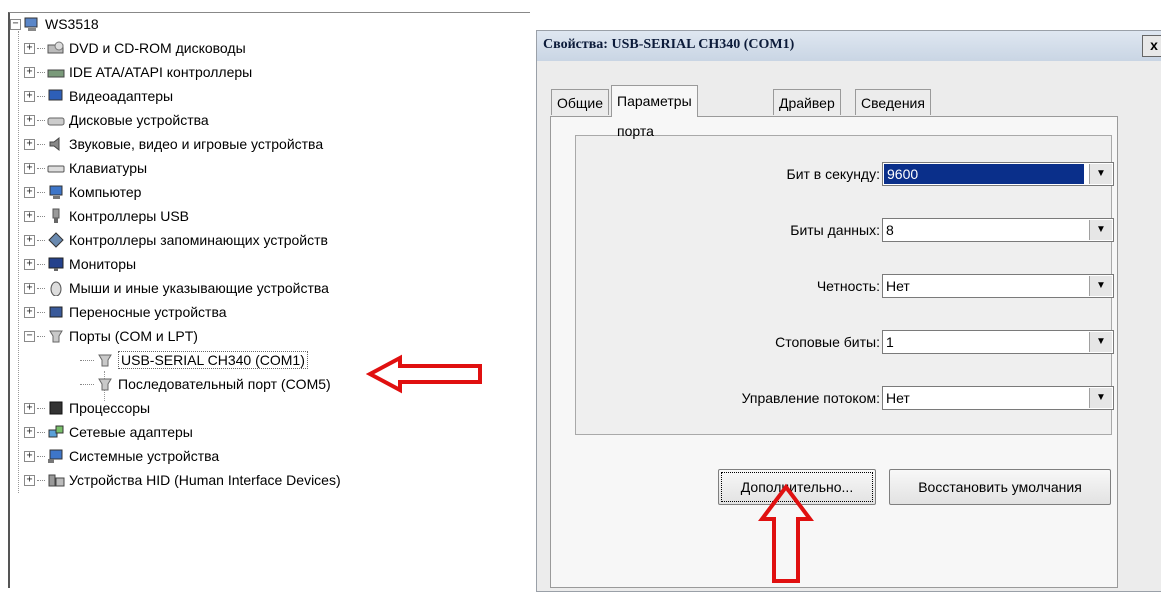 This screenshot has height=592, width=1161. What do you see at coordinates (103, 264) in the screenshot?
I see `tree-item-label: Мониторы` at bounding box center [103, 264].